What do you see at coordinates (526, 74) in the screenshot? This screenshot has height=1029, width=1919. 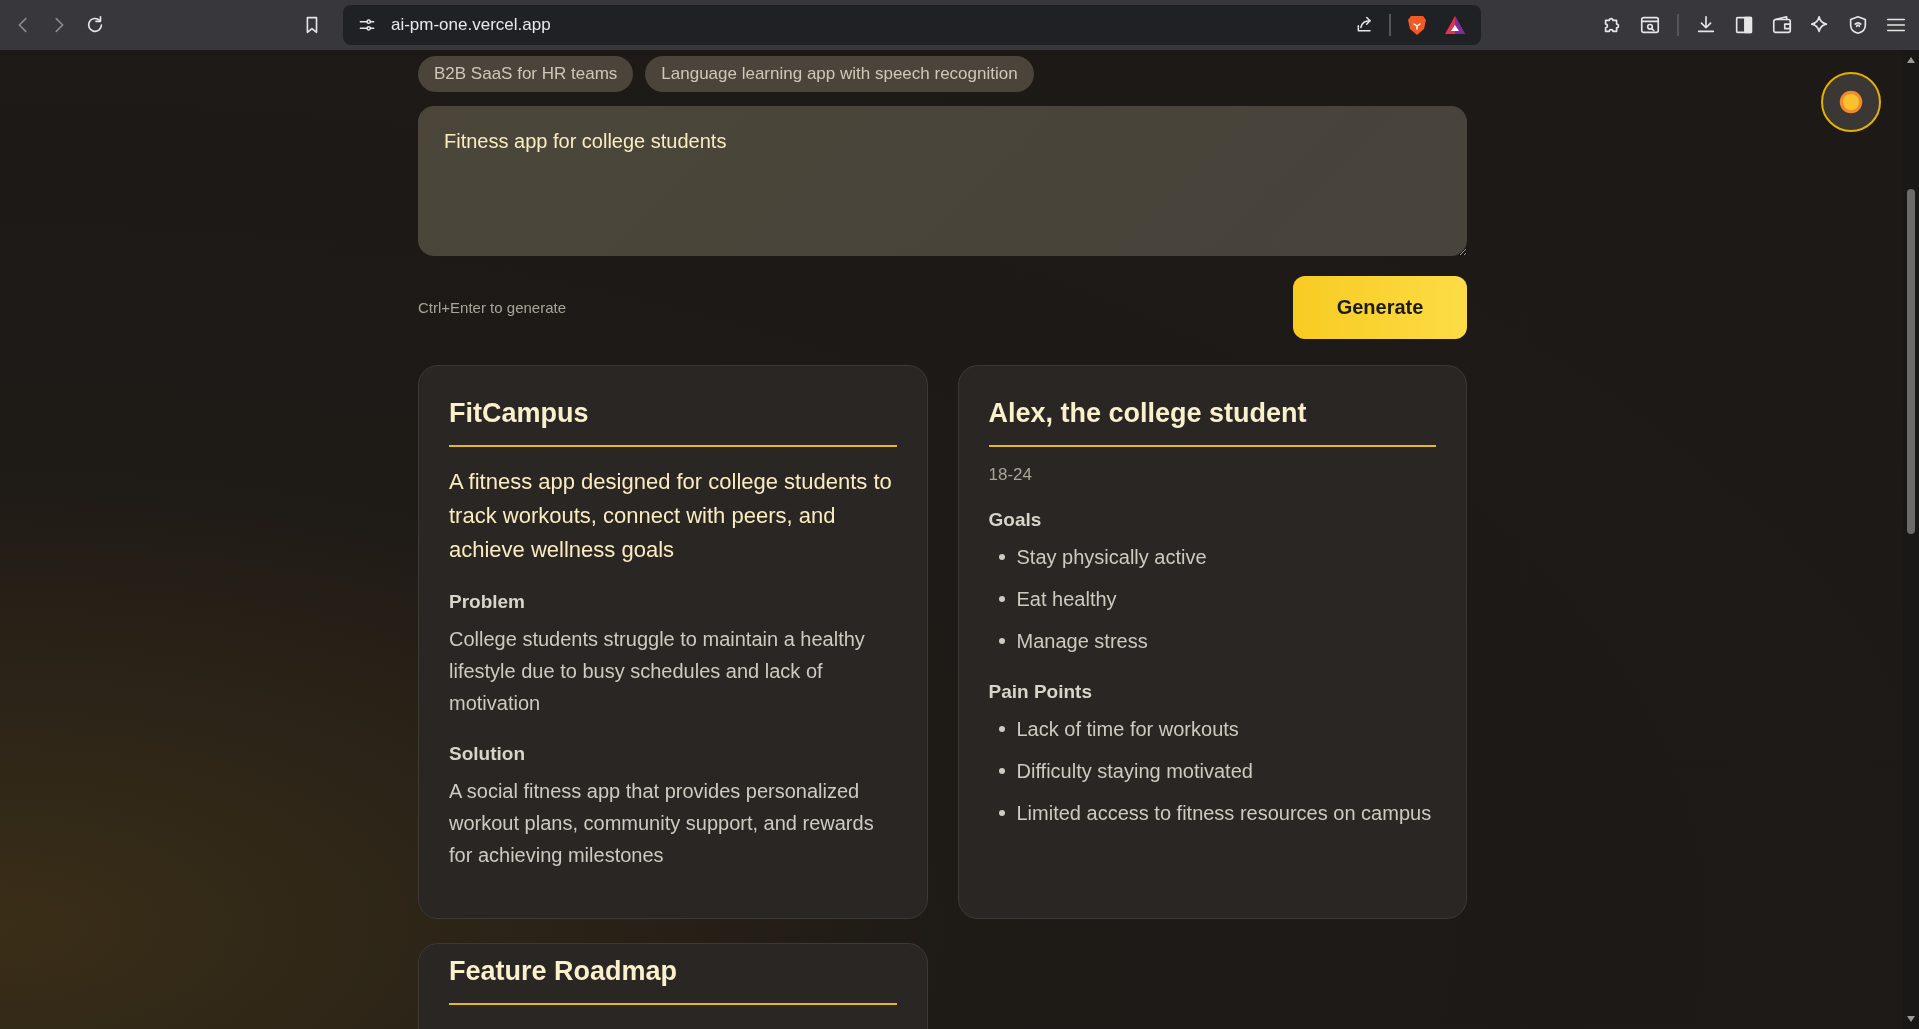 I see `example-chip: B2B SaaS for HR teams` at bounding box center [526, 74].